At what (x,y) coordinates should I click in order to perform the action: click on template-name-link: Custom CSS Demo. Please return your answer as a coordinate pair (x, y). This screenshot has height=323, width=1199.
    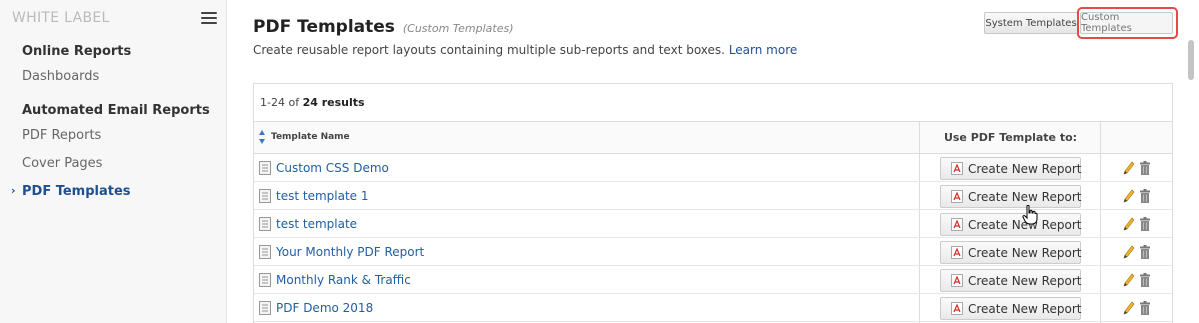
    Looking at the image, I should click on (332, 168).